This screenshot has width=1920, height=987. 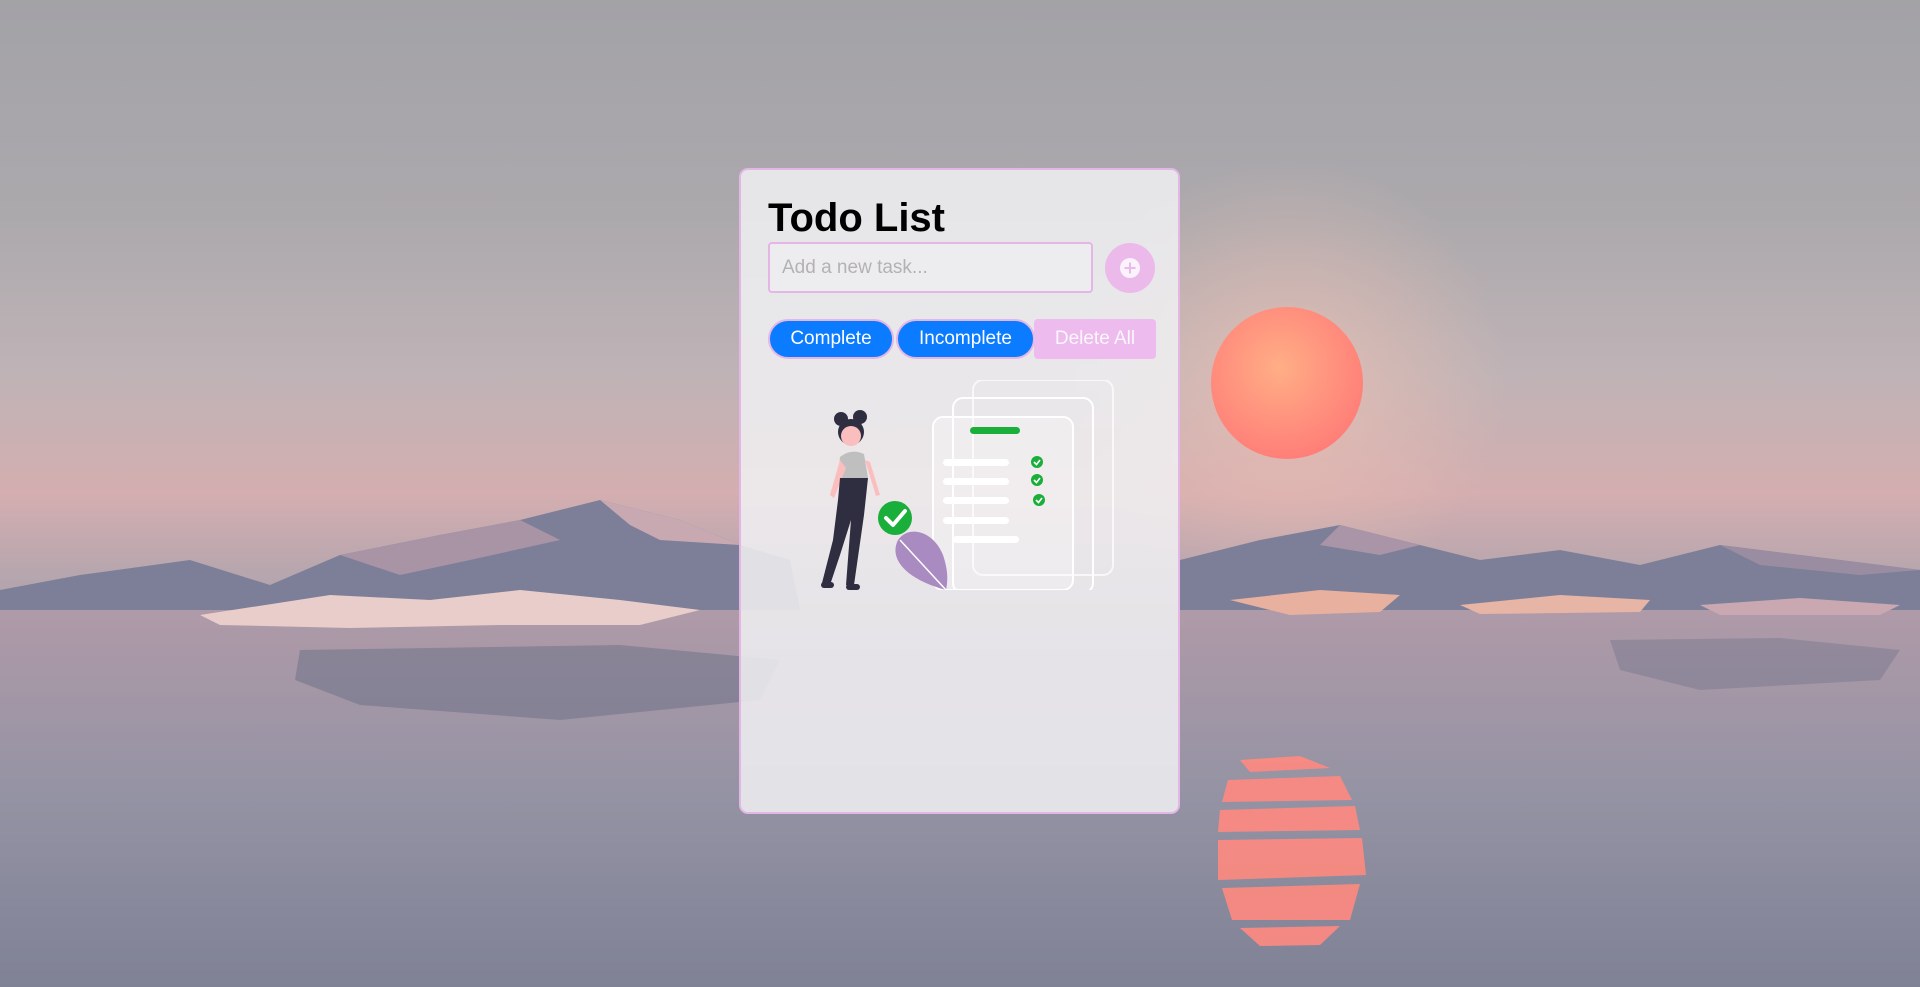 I want to click on incomplete-filter-button: Incomplete, so click(x=965, y=339).